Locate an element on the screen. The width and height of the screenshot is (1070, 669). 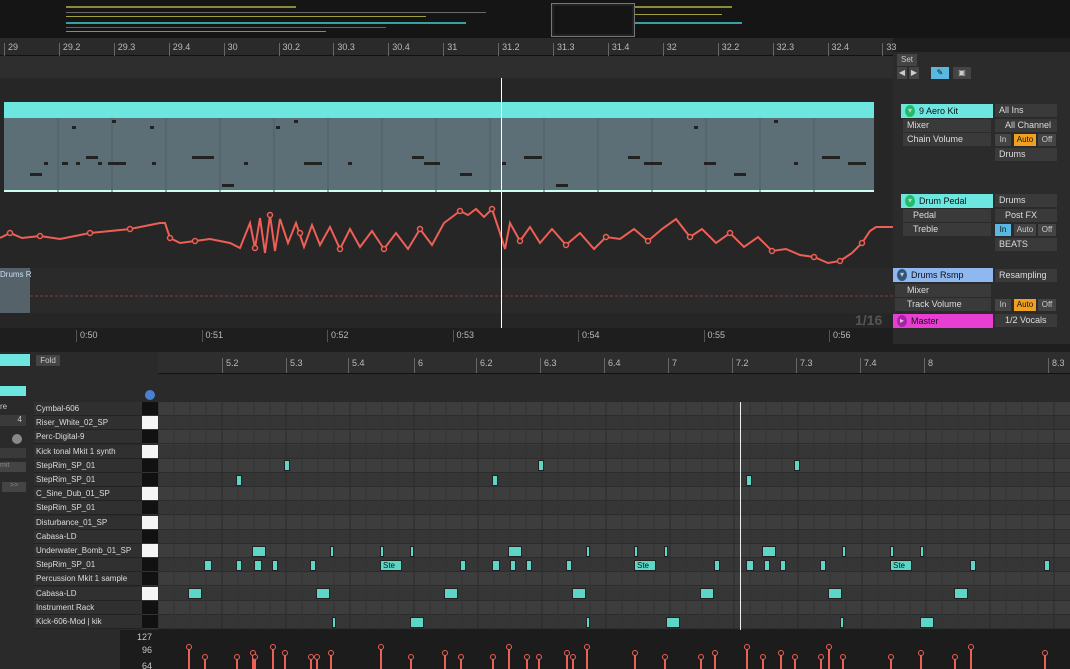
clip-color-bar is located at coordinates (15, 360).